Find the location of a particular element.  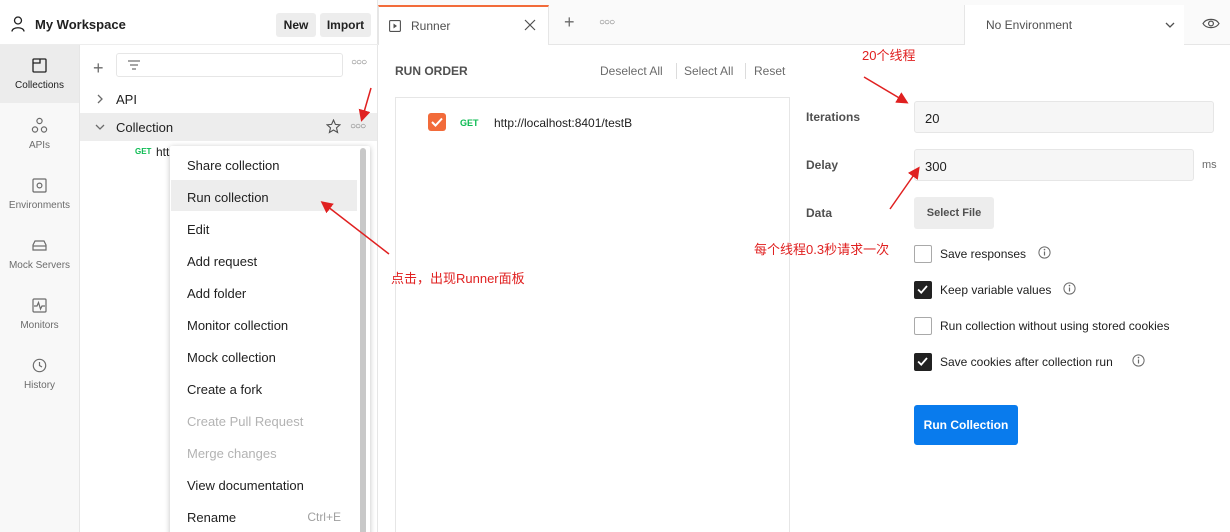

save-responses-option: Save responses is located at coordinates (989, 254).